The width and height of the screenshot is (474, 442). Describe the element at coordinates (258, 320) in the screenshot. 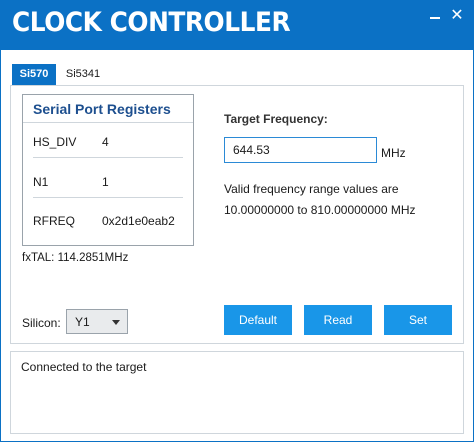

I see `default-button: Default` at that location.